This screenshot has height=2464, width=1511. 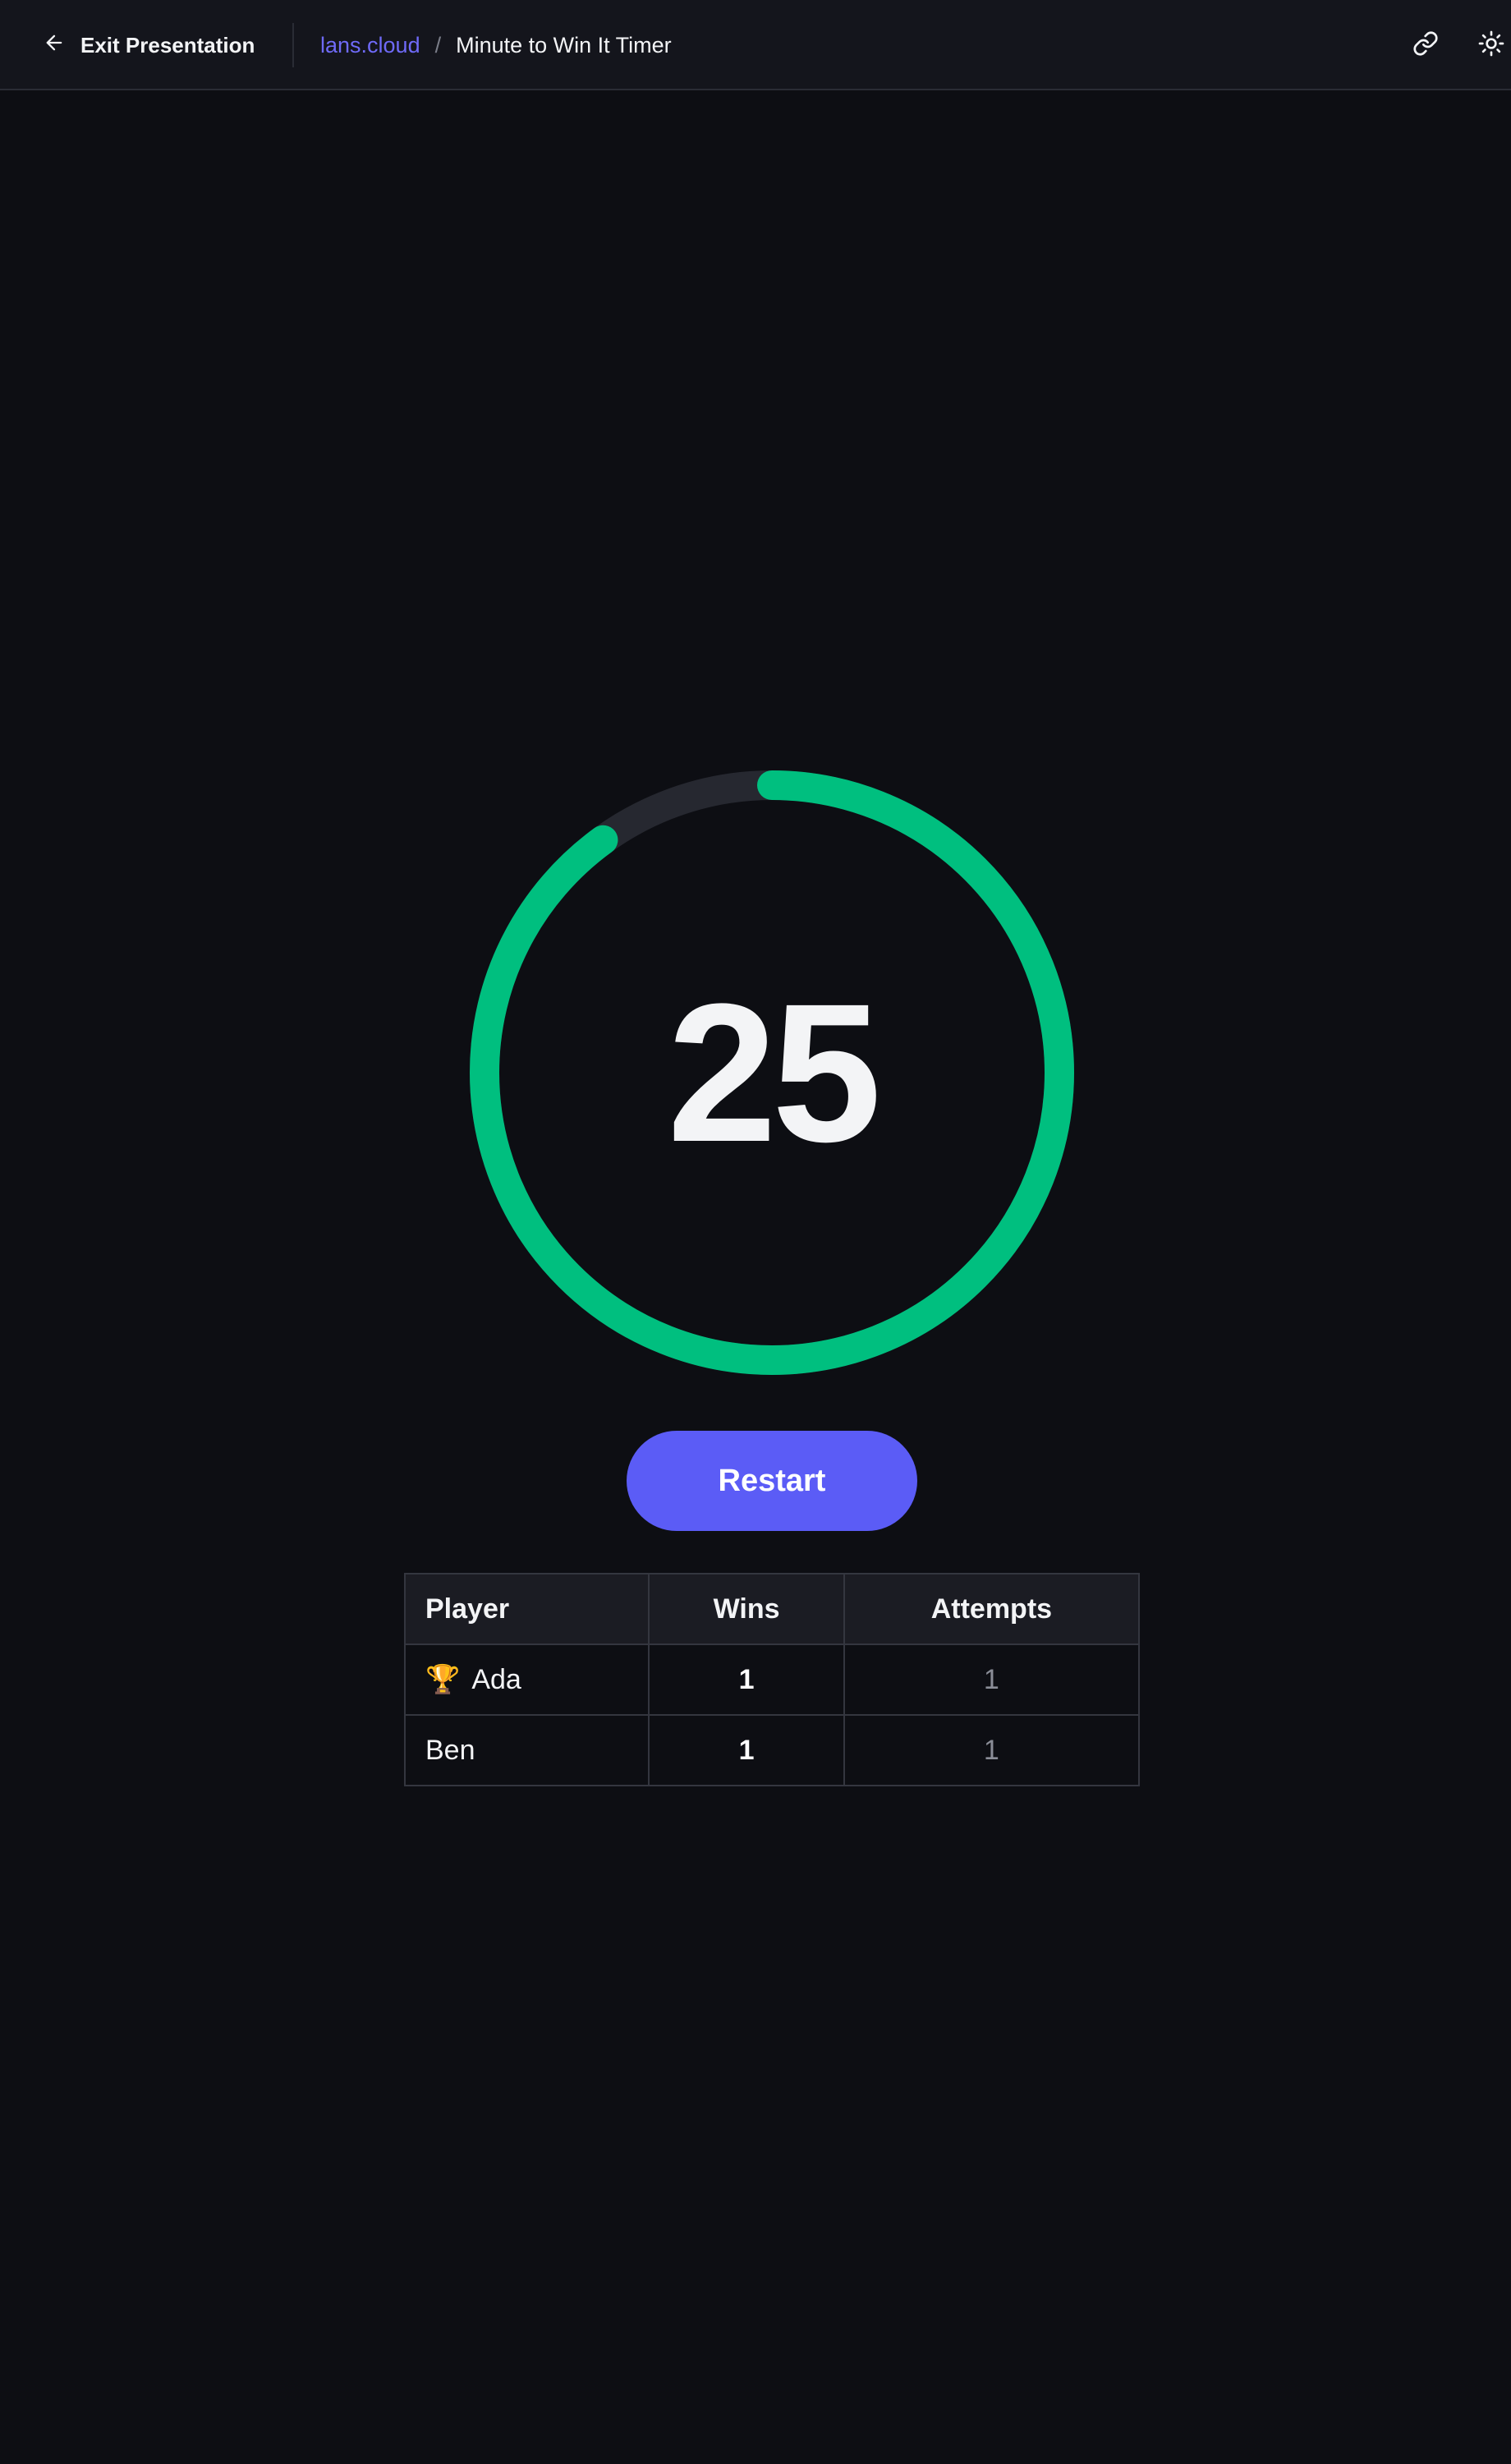 I want to click on column-header-attempts: Attempts, so click(x=992, y=1609).